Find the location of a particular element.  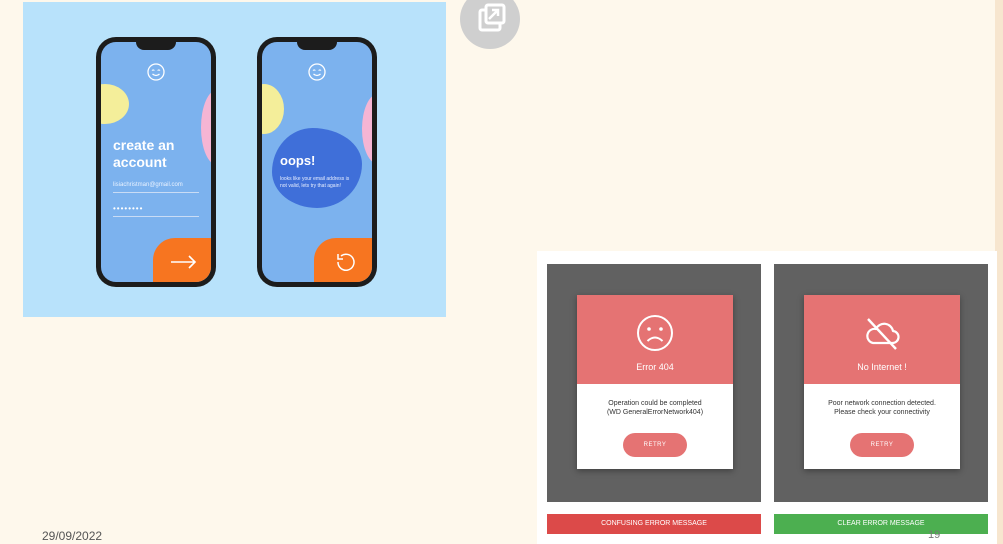

password-underline is located at coordinates (156, 216).